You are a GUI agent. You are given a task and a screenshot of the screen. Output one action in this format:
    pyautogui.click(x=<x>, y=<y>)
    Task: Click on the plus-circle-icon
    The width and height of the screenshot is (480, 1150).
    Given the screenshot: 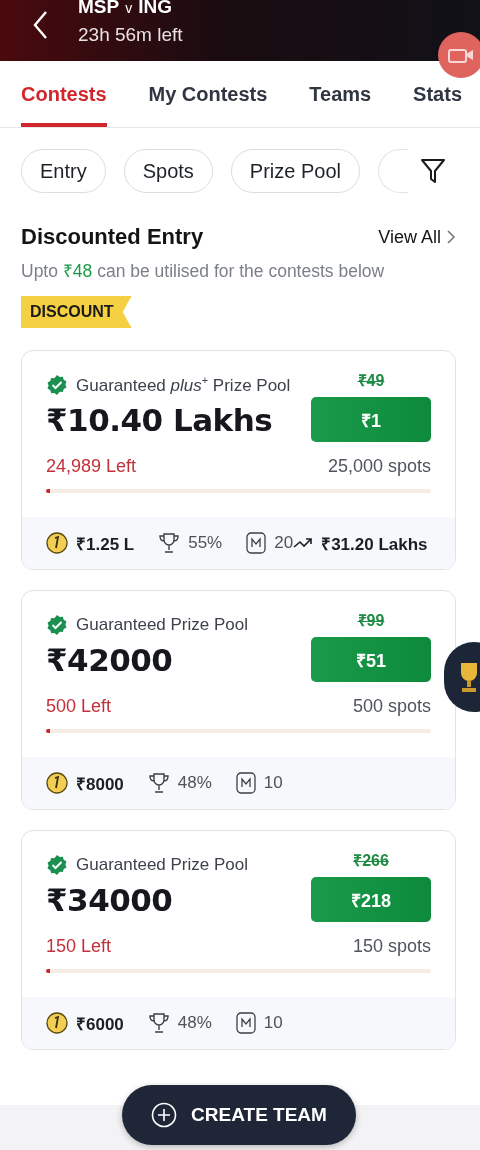 What is the action you would take?
    pyautogui.click(x=164, y=1115)
    